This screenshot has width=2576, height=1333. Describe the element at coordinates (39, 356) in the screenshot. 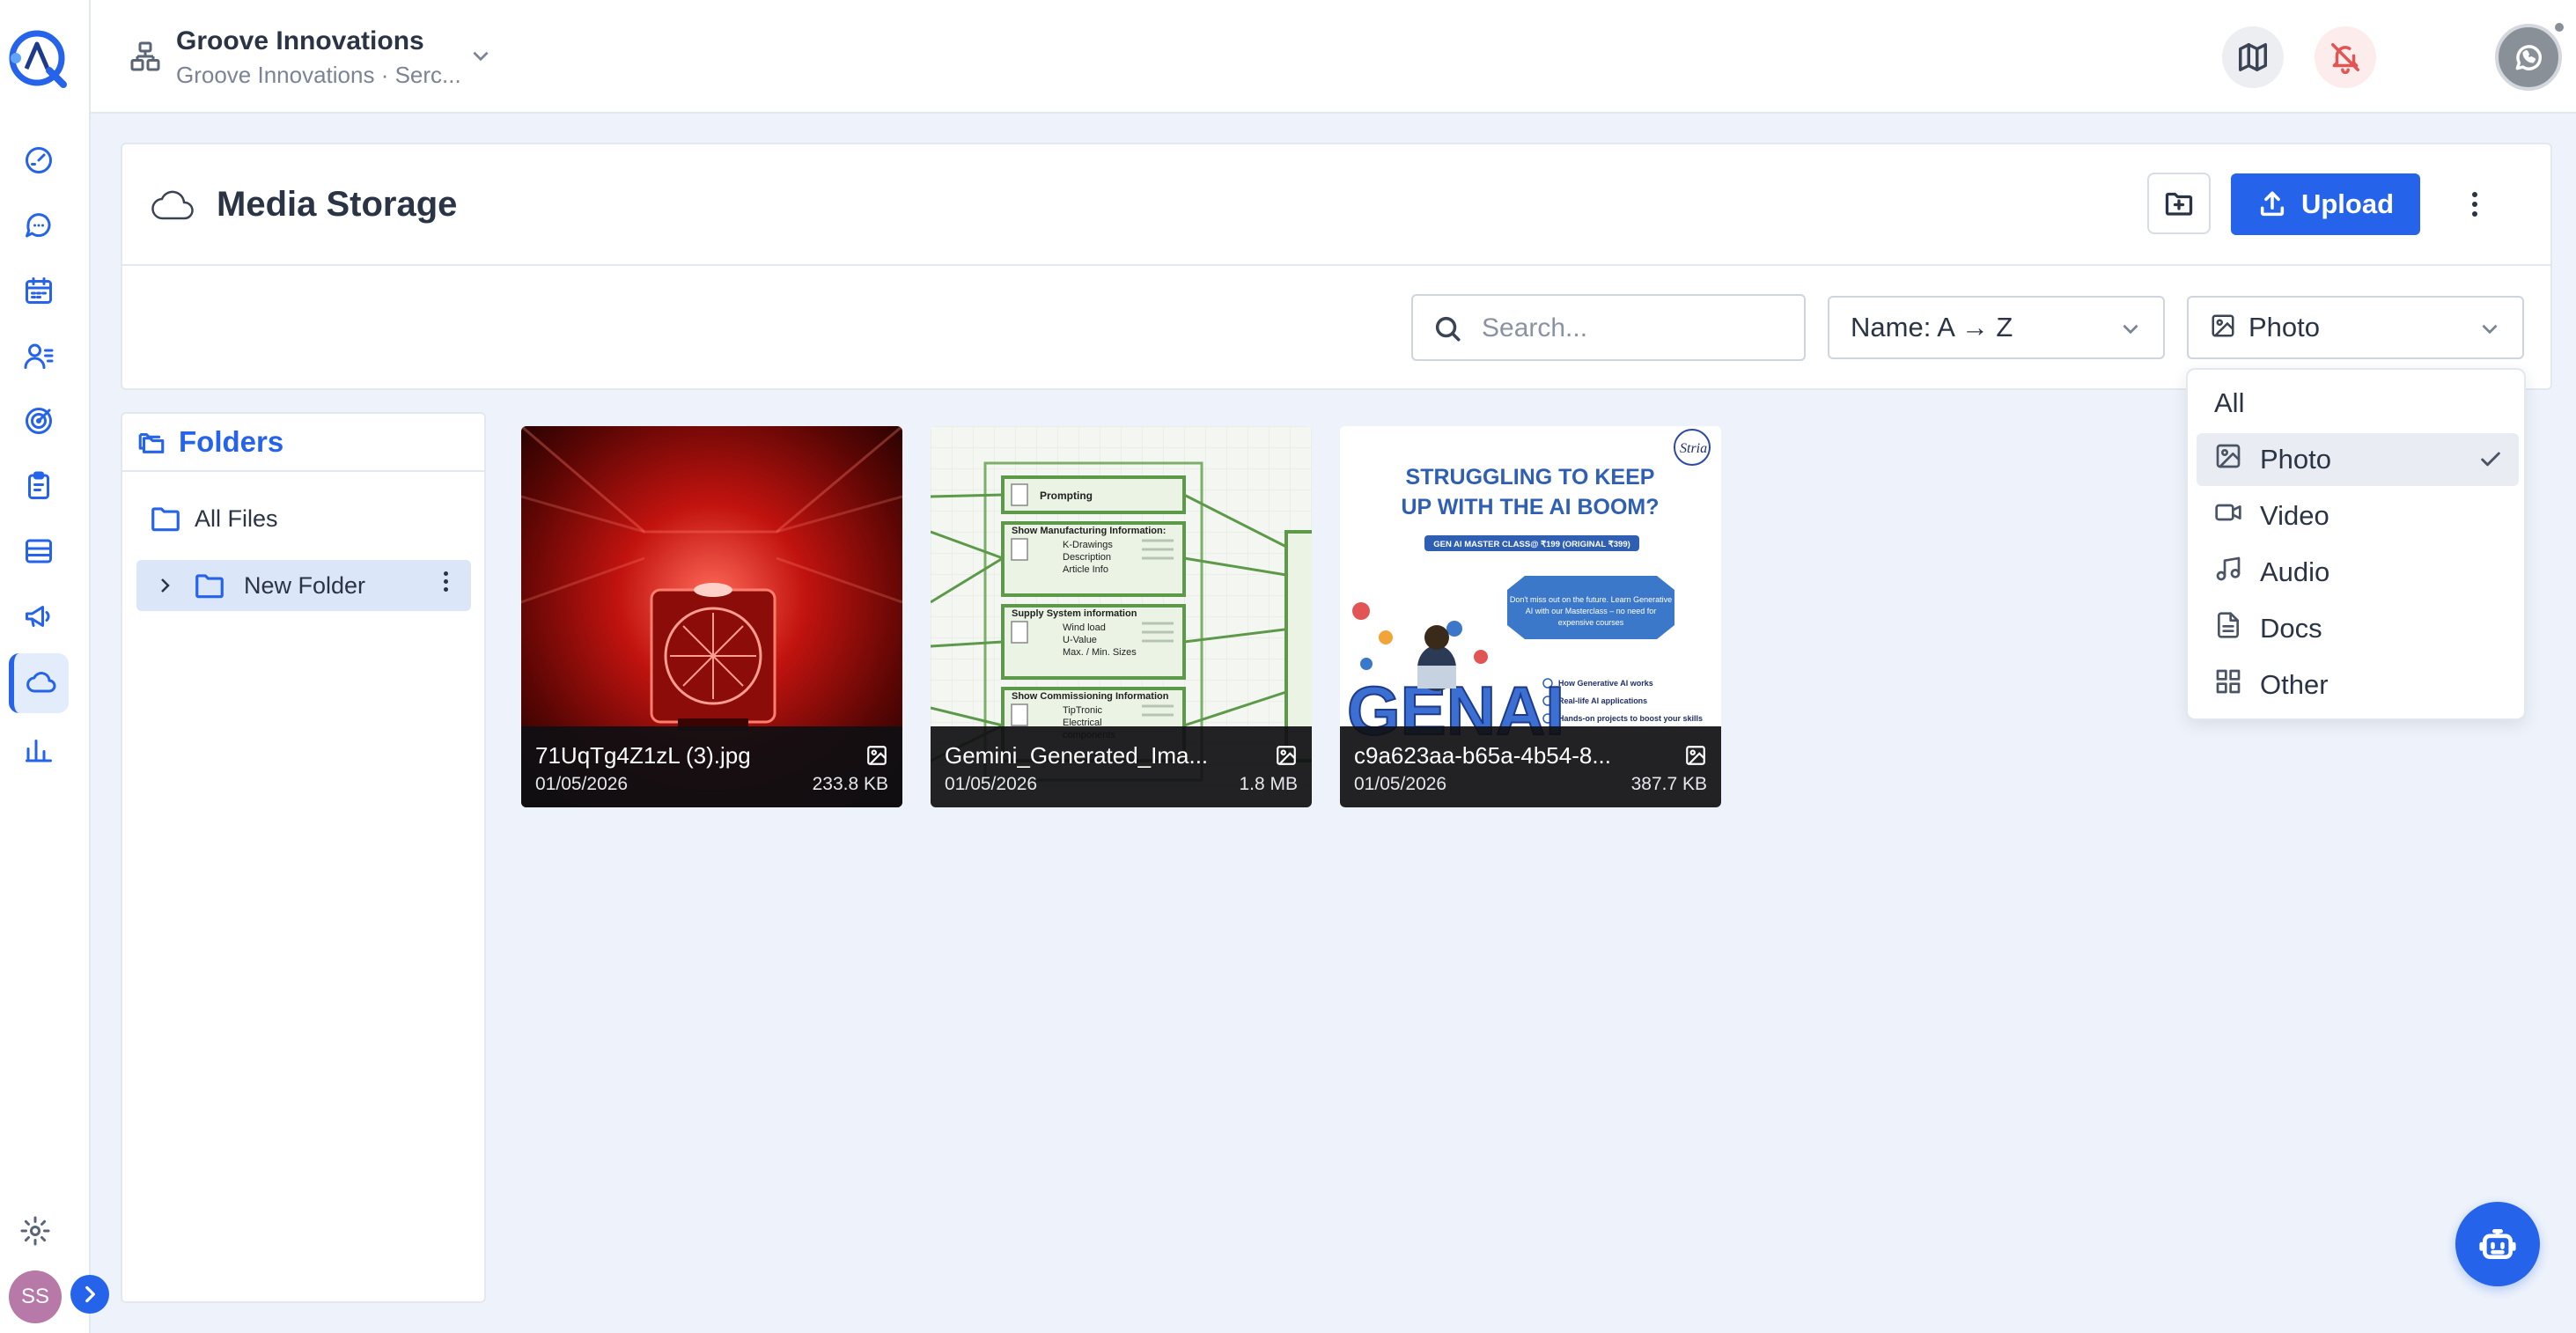

I see `sidebar-item-contacts` at that location.